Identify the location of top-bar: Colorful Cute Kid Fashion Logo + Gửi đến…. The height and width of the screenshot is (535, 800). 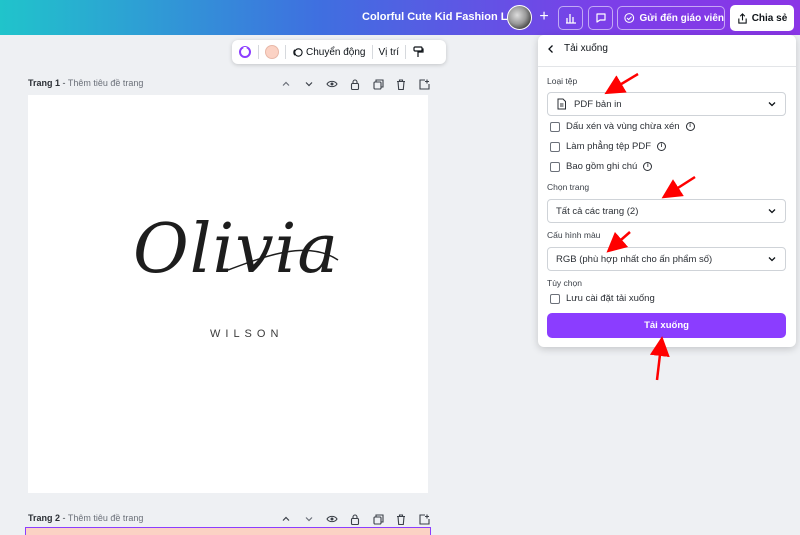
(400, 17).